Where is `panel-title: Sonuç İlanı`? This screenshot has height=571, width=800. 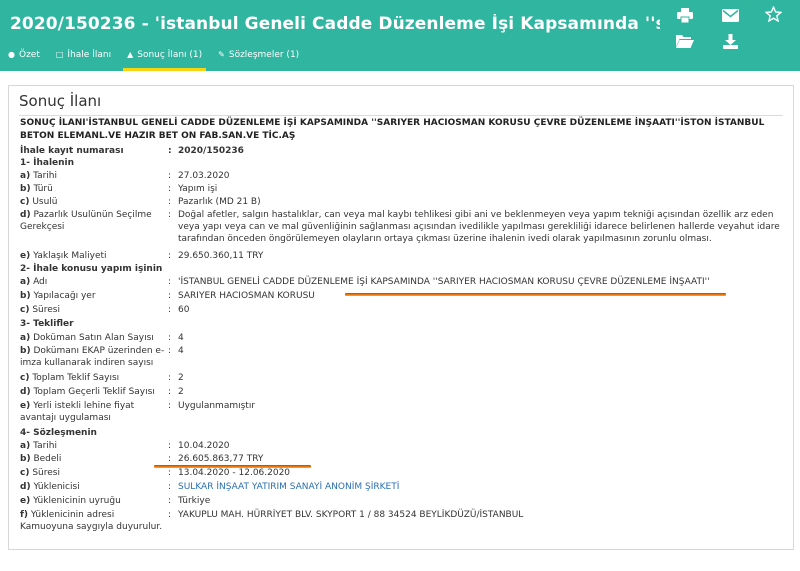
panel-title: Sonuç İlanı is located at coordinates (60, 101).